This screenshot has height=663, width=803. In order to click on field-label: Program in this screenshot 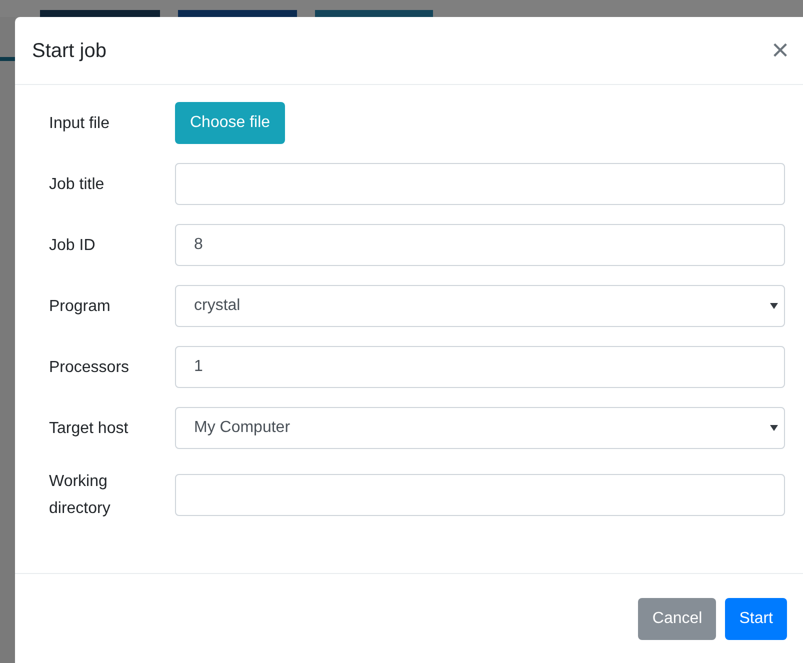, I will do `click(80, 306)`.